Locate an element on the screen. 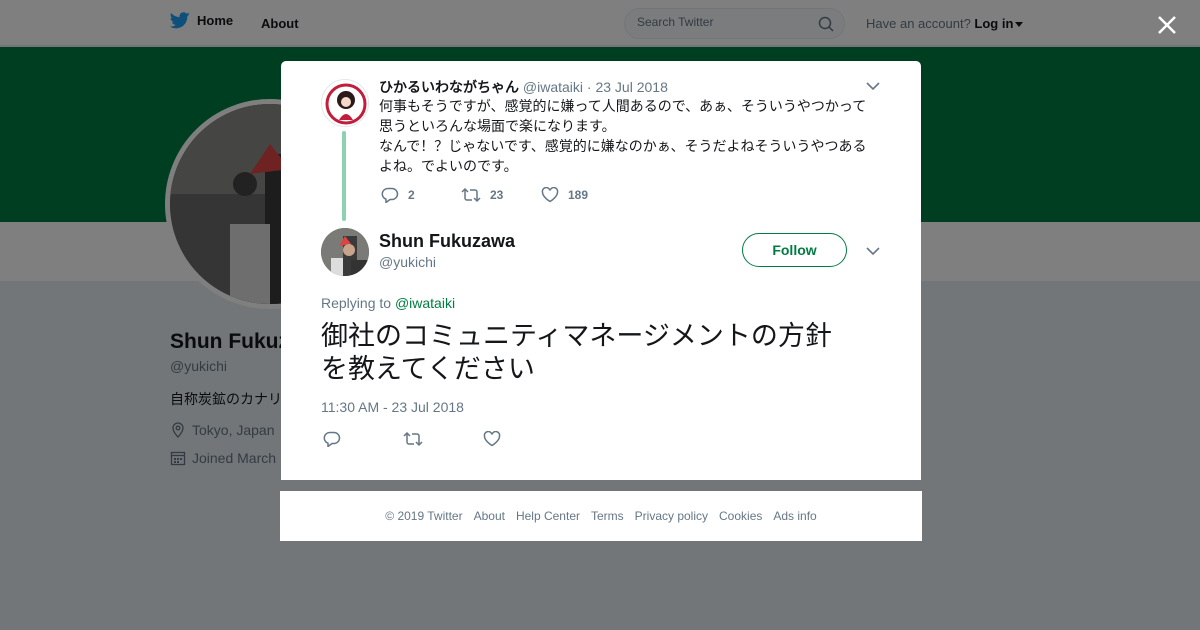 The height and width of the screenshot is (630, 1200). main-tweet-line: 御社のコミュニティマネージメントの方針 is located at coordinates (576, 336).